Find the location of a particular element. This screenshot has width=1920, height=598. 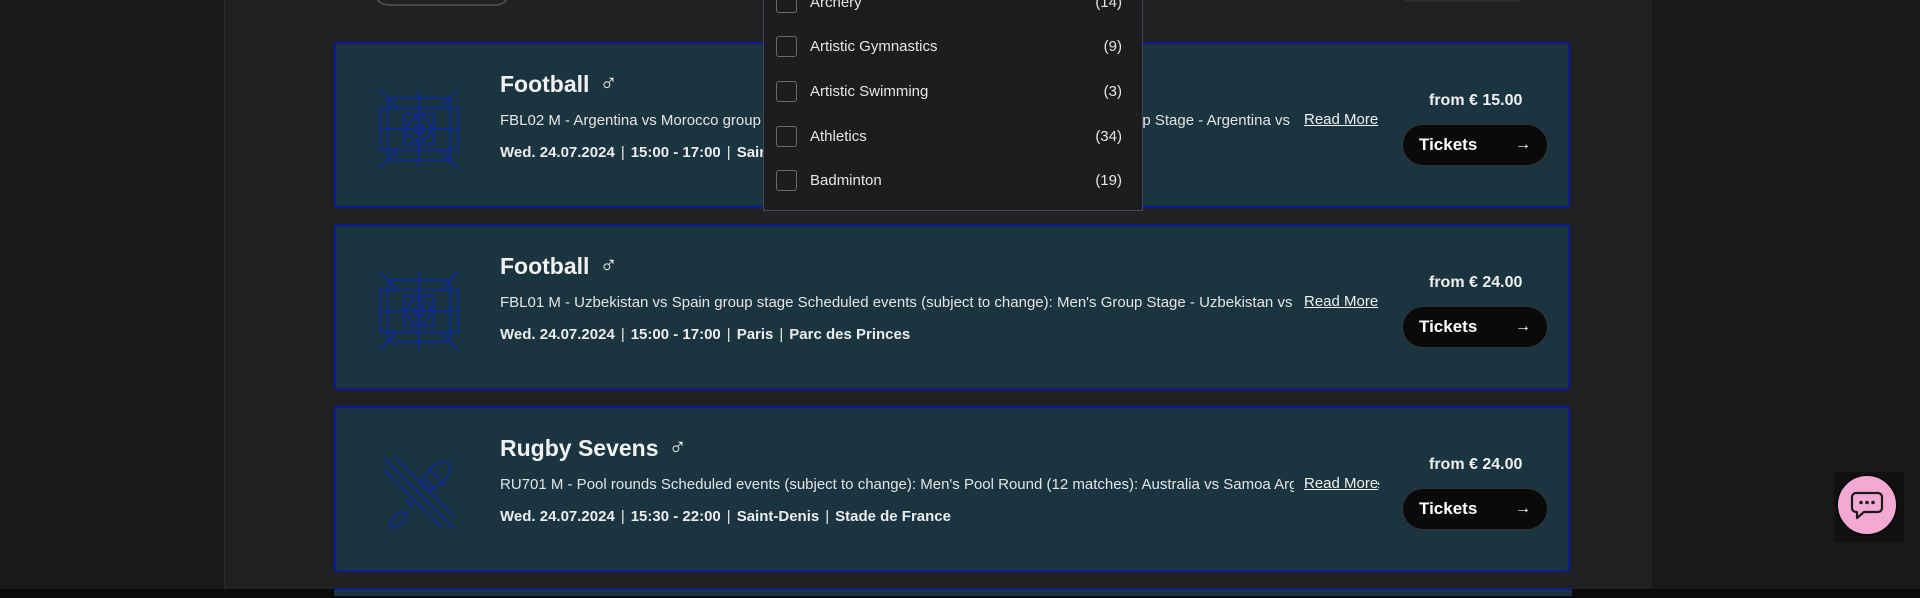

dropdown-option-artistic-swimming: Artistic Swimming (3) is located at coordinates (949, 91).